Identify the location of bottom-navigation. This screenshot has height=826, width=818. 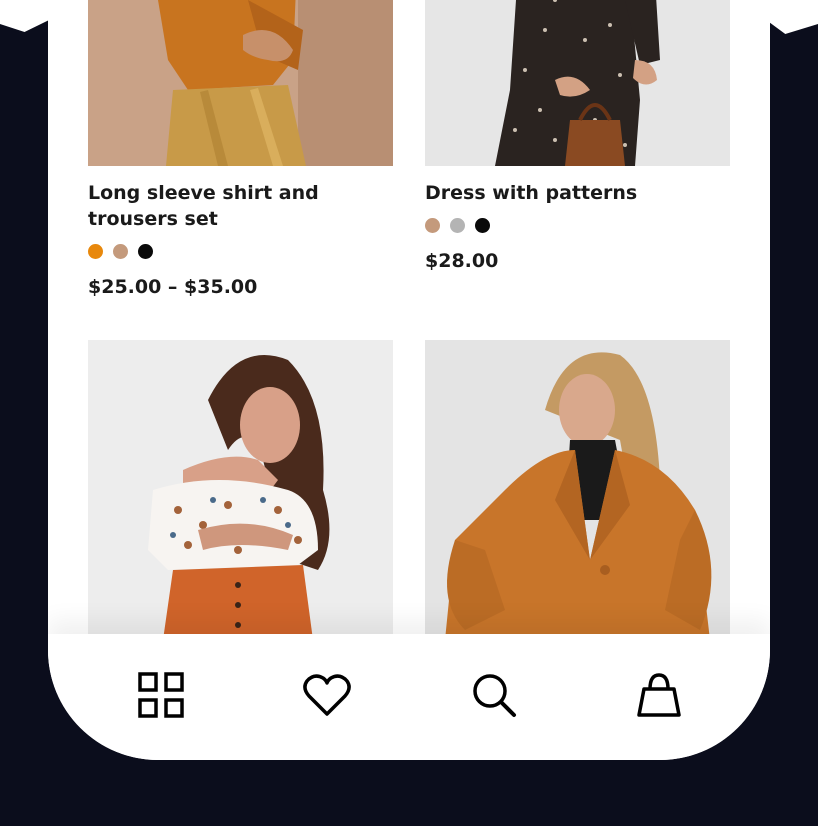
(409, 697).